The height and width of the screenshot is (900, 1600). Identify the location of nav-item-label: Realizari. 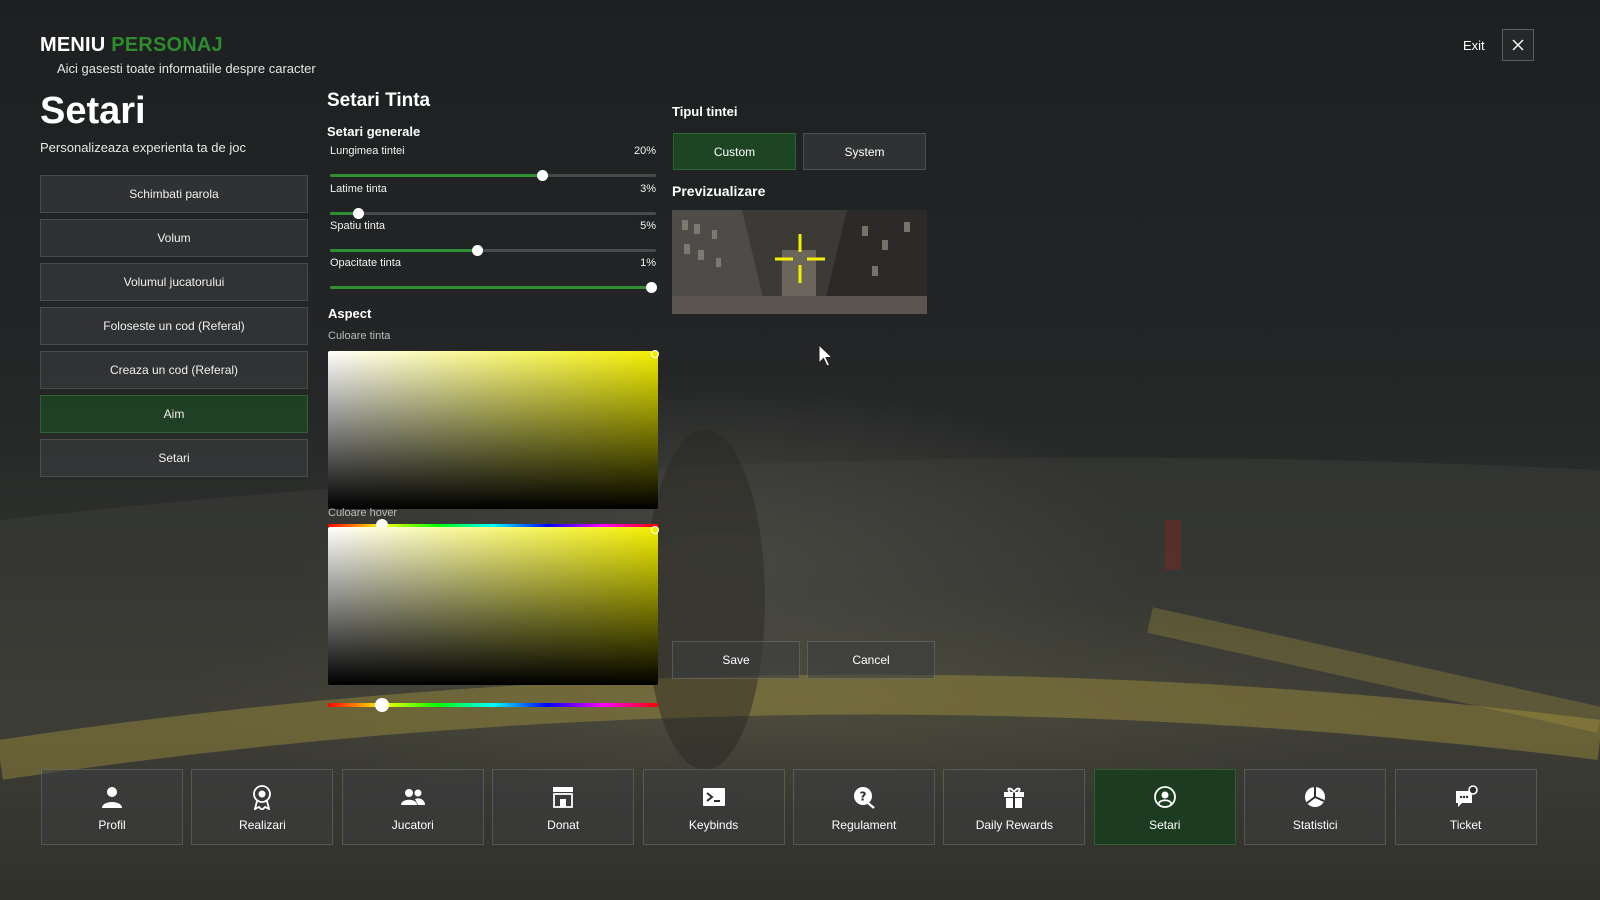
(262, 825).